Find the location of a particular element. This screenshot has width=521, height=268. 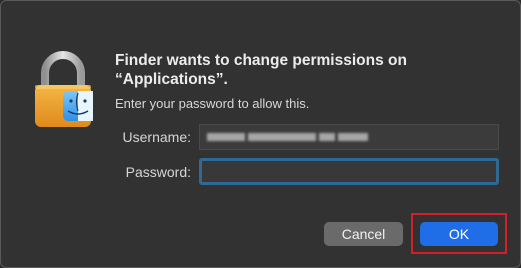

password-label: Password: is located at coordinates (158, 172).